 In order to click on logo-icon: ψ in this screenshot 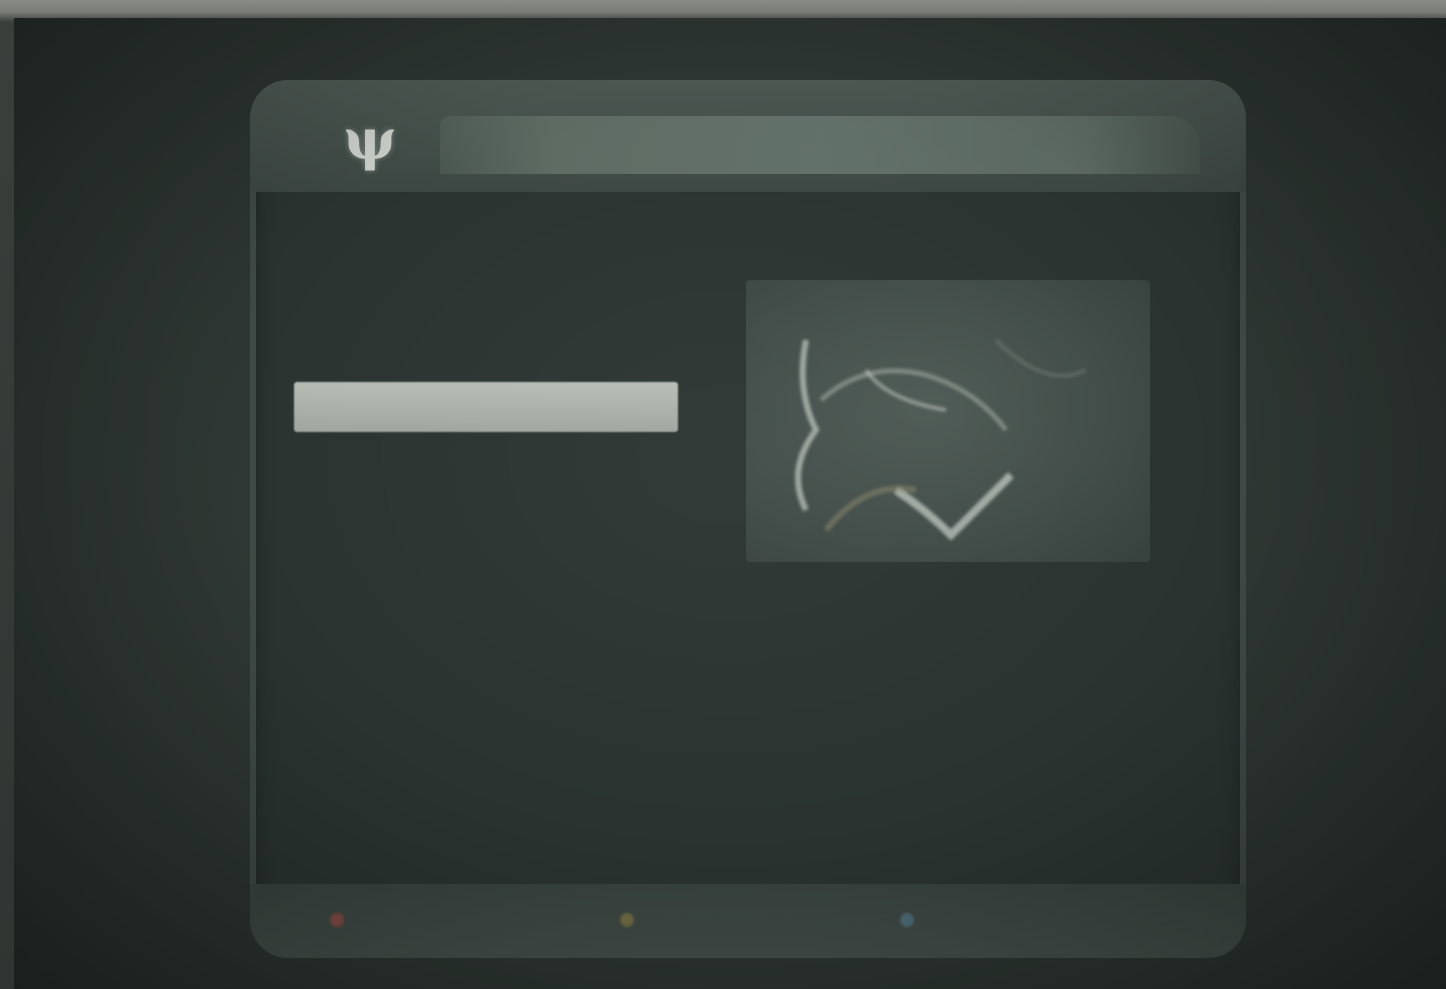, I will do `click(370, 140)`.